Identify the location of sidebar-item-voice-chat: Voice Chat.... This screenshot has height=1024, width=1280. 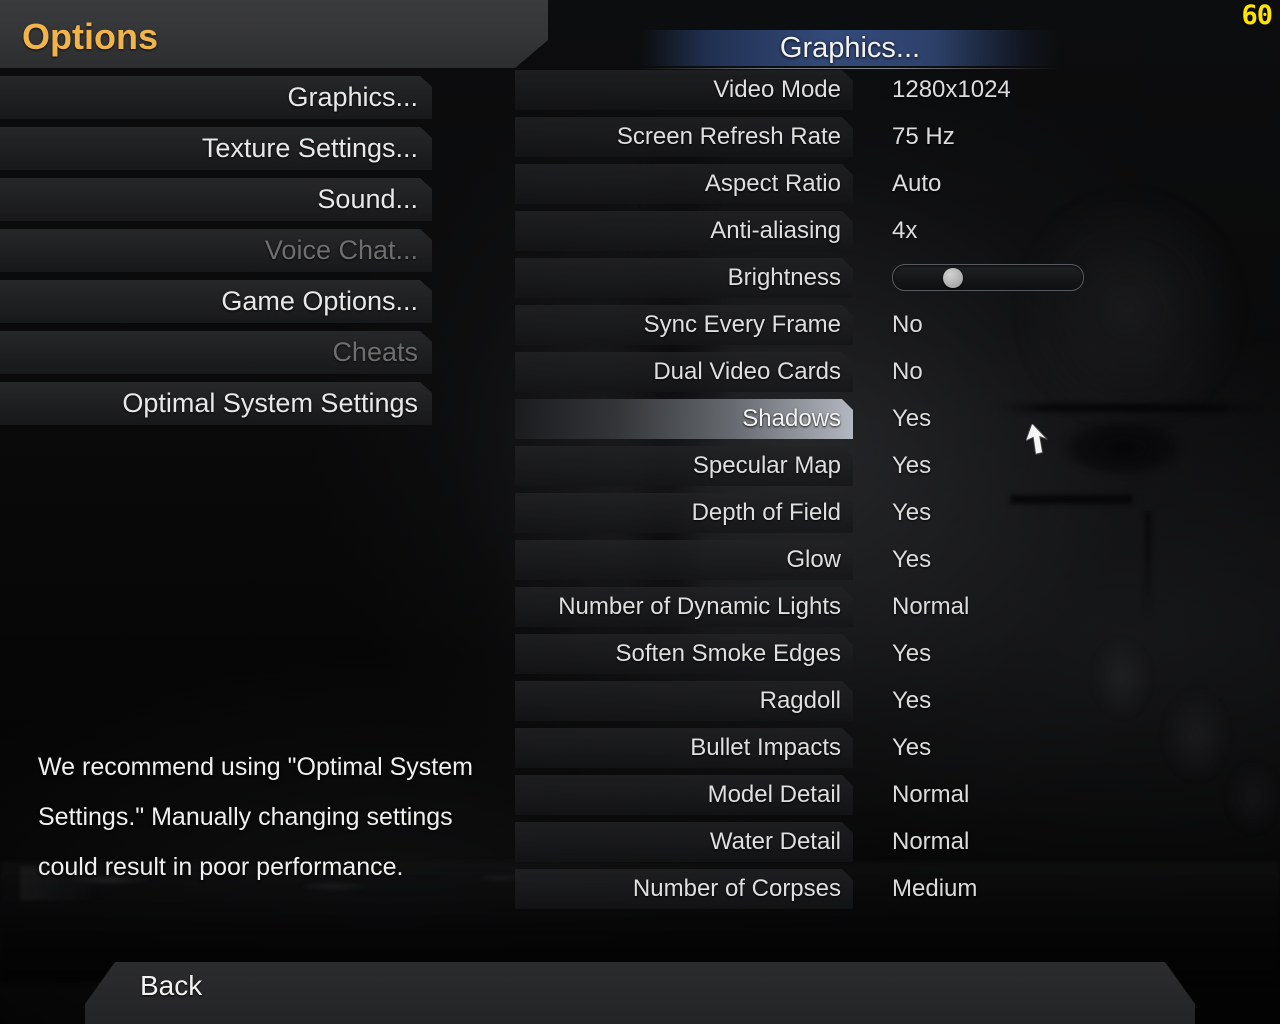
(216, 250).